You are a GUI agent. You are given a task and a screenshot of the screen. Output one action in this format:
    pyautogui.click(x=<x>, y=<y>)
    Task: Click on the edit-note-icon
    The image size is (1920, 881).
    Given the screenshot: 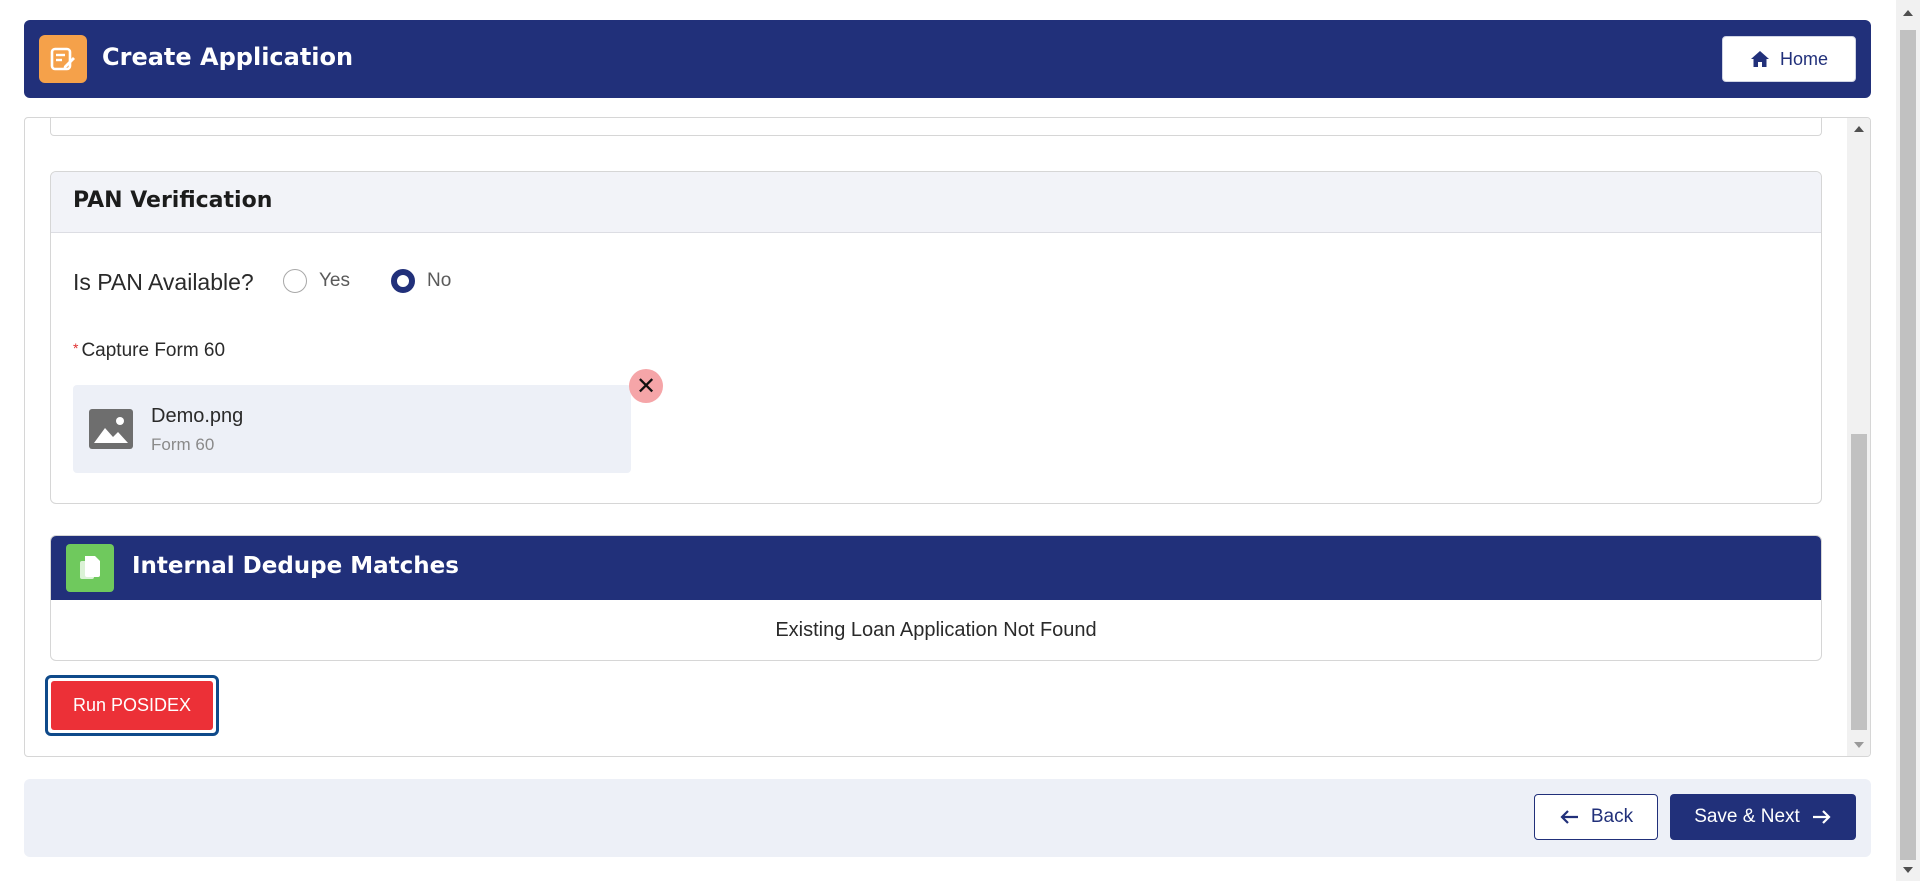 What is the action you would take?
    pyautogui.click(x=63, y=59)
    